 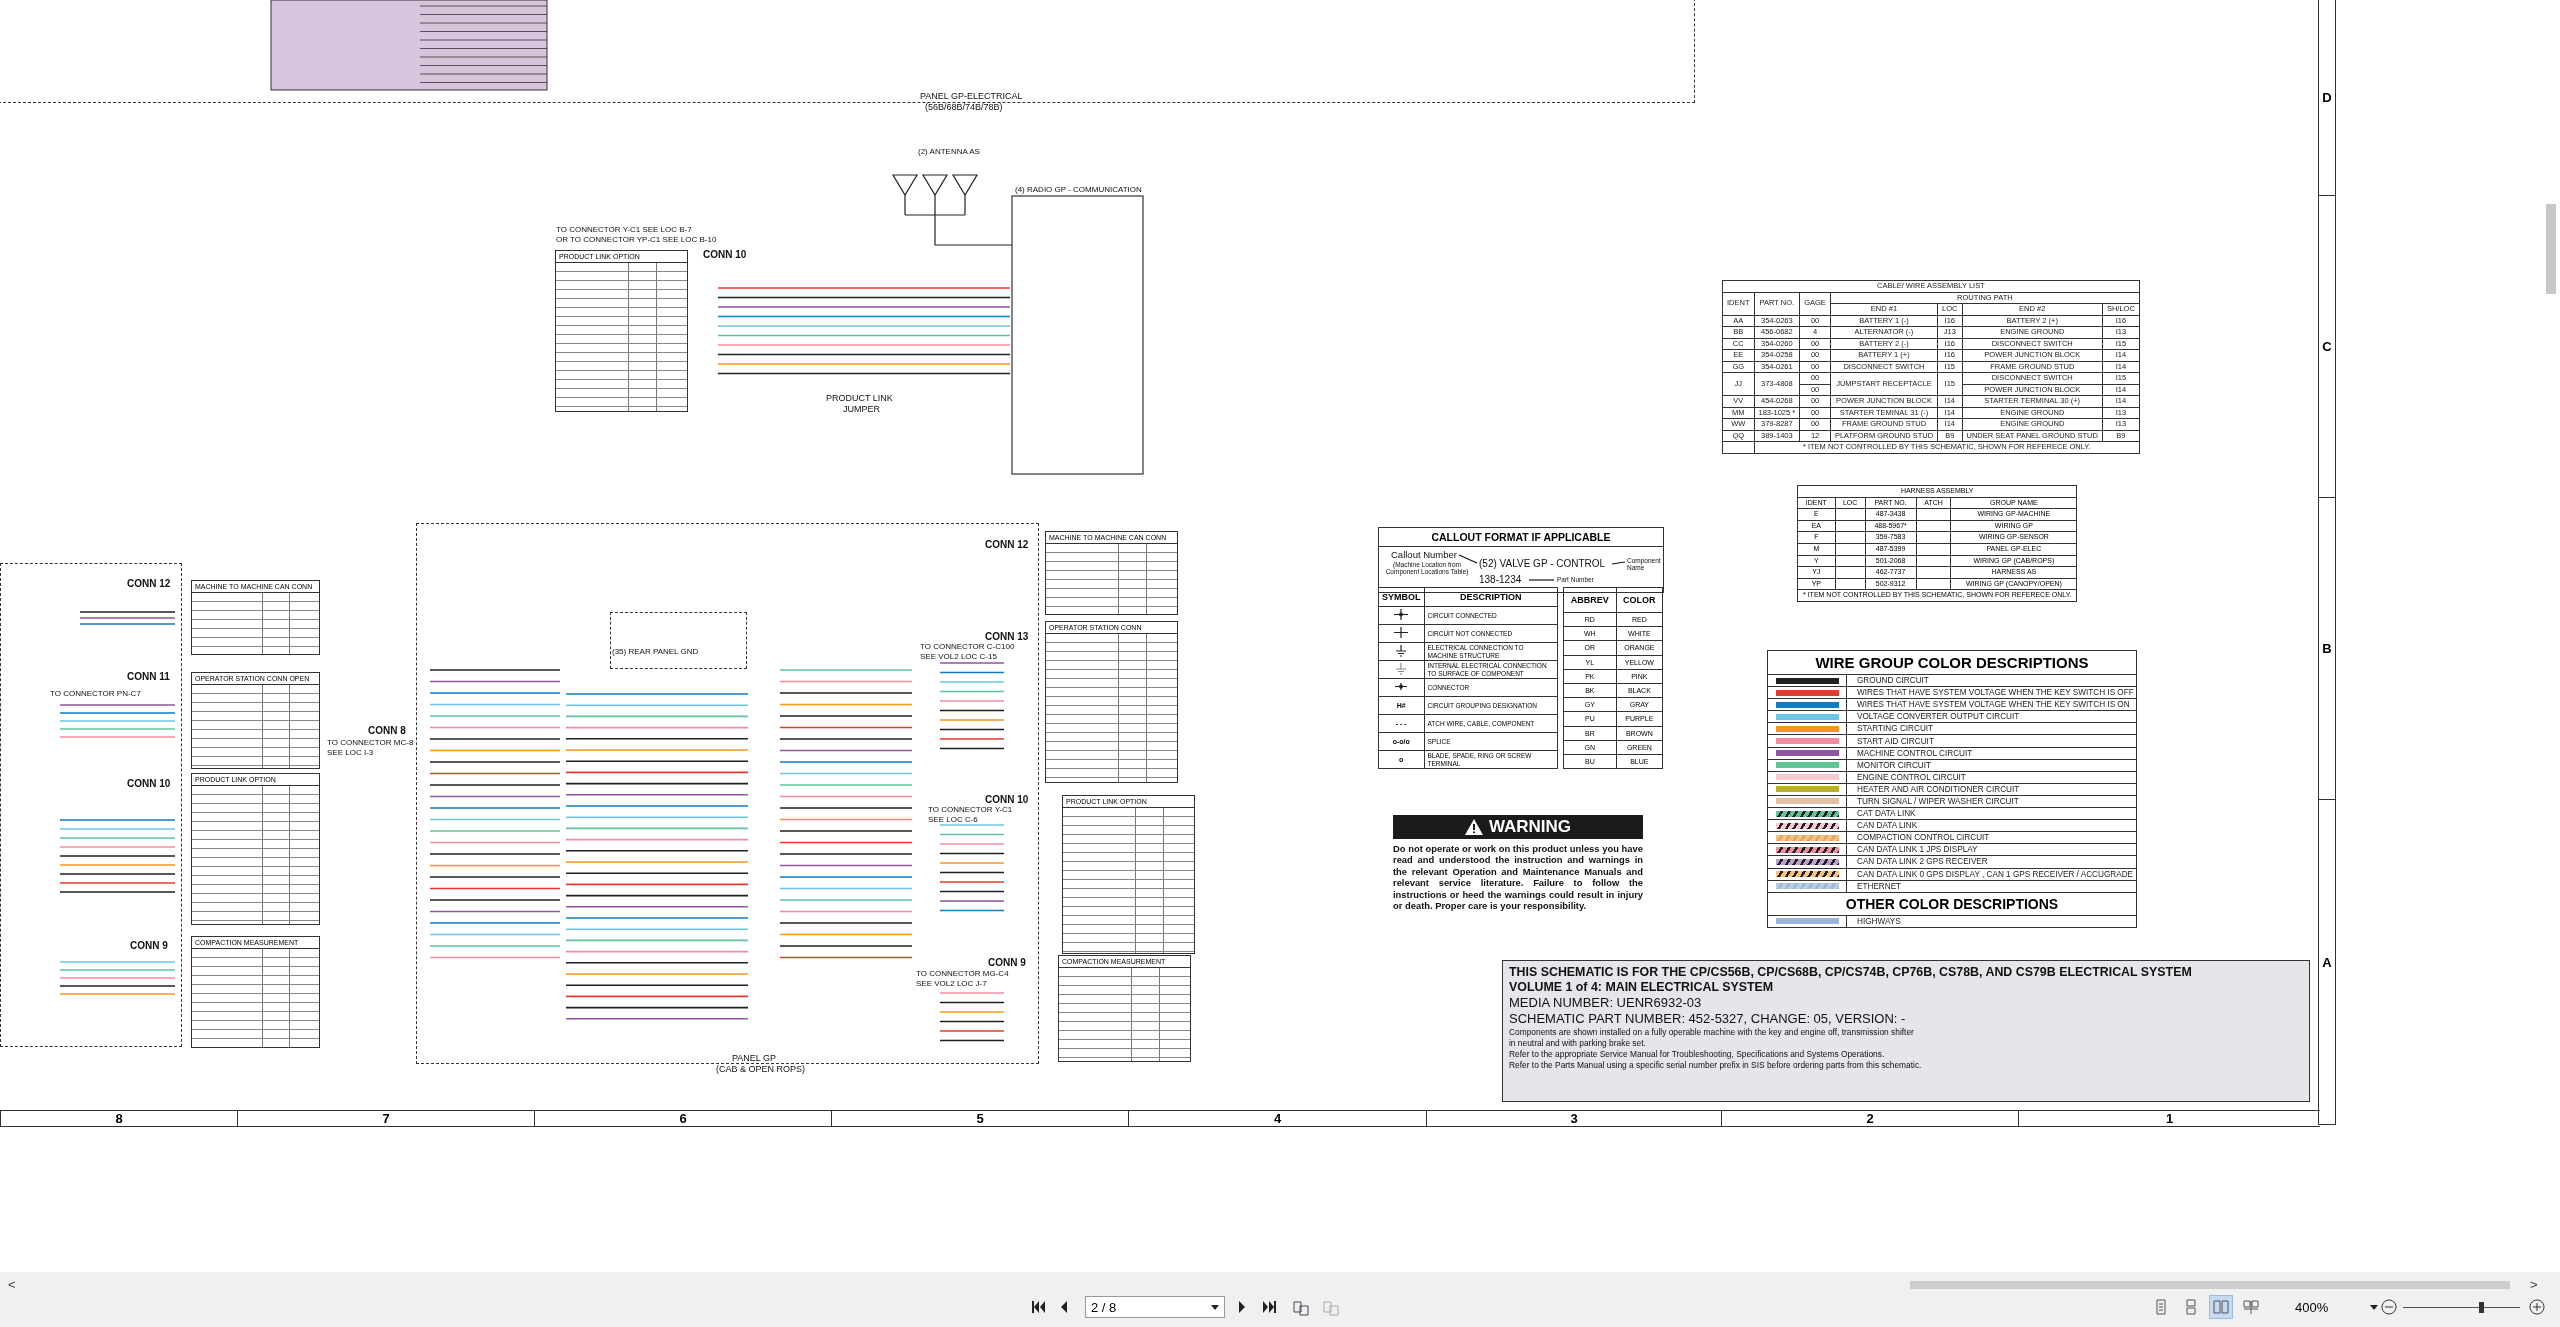 What do you see at coordinates (1155, 1307) in the screenshot?
I see `page-number-field: 2 / 8` at bounding box center [1155, 1307].